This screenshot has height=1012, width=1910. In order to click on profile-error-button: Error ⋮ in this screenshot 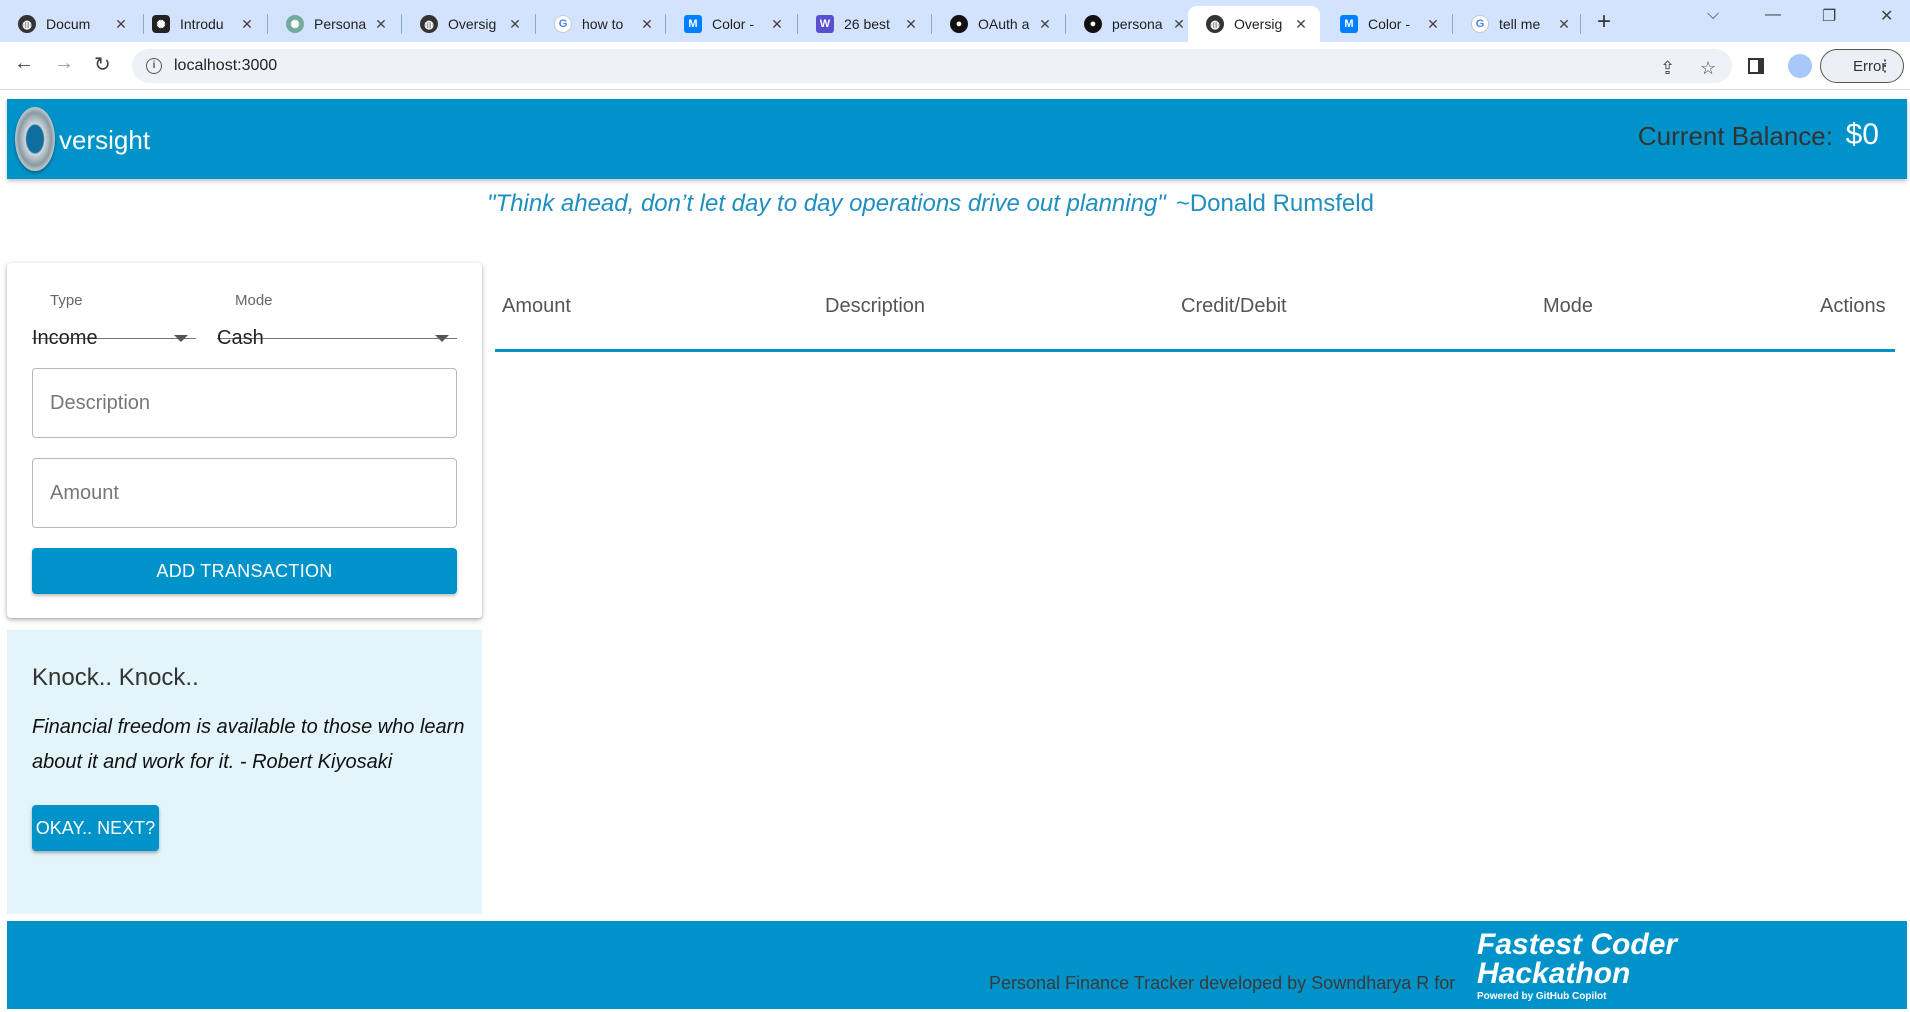, I will do `click(1862, 66)`.